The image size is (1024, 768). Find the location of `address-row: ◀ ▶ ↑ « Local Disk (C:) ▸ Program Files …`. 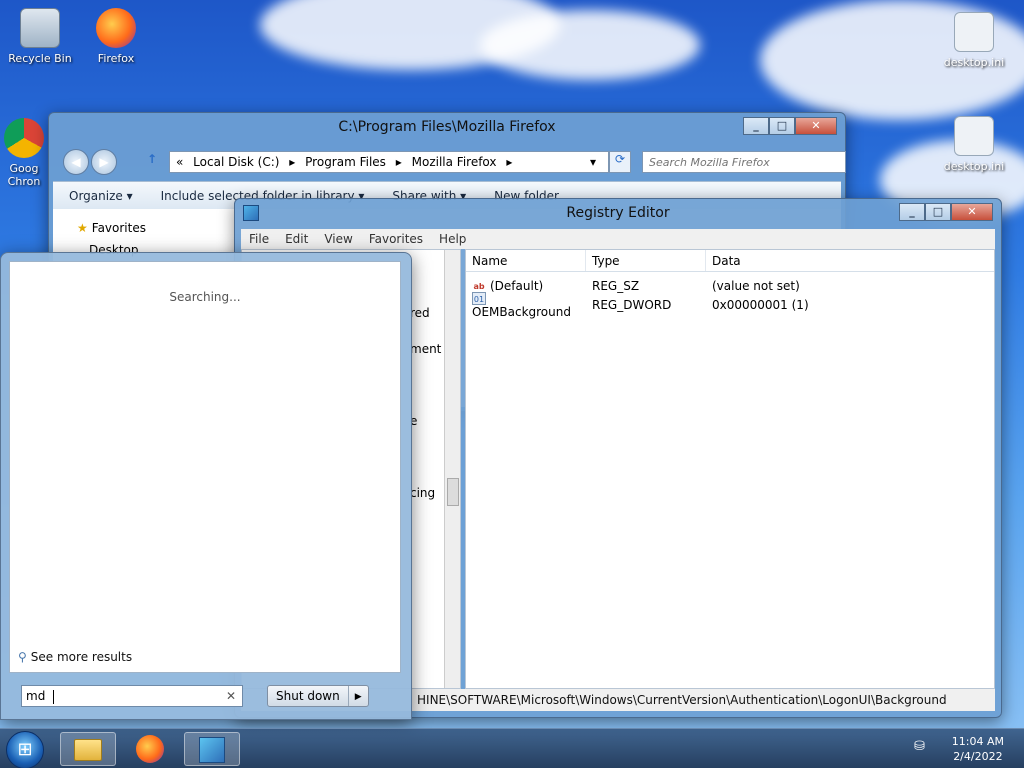

address-row: ◀ ▶ ↑ « Local Disk (C:) ▸ Program Files … is located at coordinates (451, 162).